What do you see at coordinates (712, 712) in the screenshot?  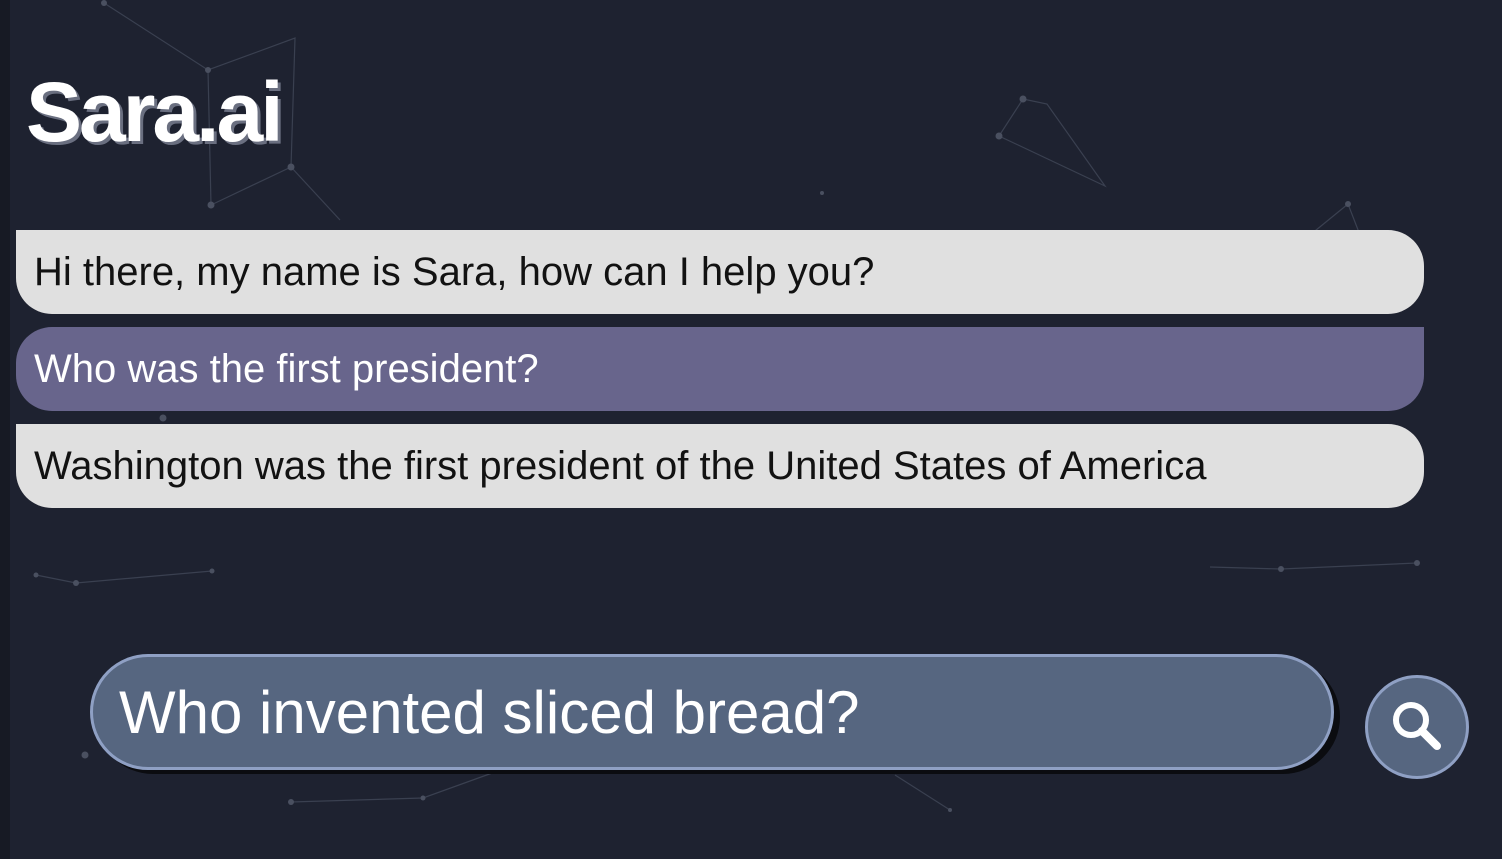 I see `chat-input` at bounding box center [712, 712].